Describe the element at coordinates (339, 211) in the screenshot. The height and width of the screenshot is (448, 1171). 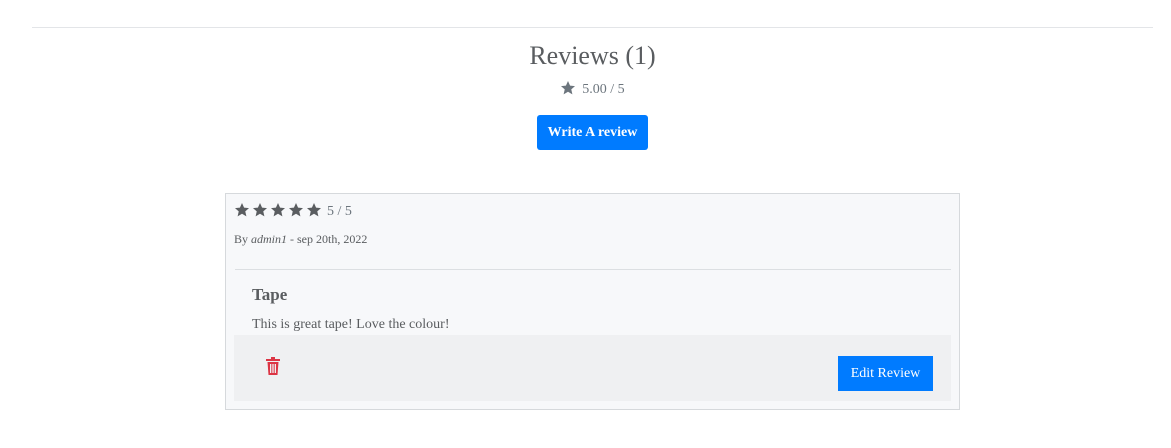
I see `review-rating-text: 5 / 5` at that location.